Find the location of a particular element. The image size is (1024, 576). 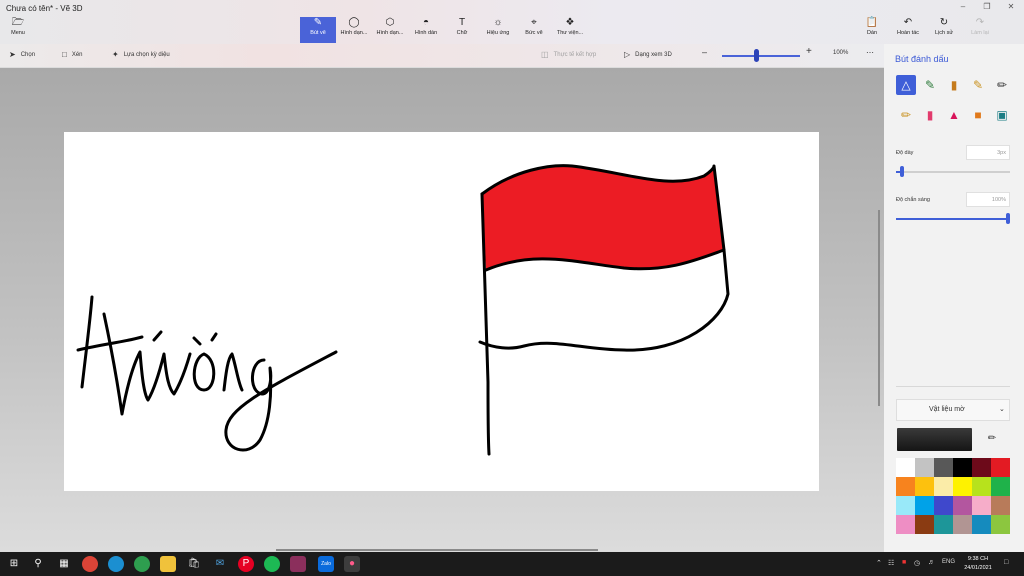

tray-app-icon: ■ is located at coordinates (904, 562).